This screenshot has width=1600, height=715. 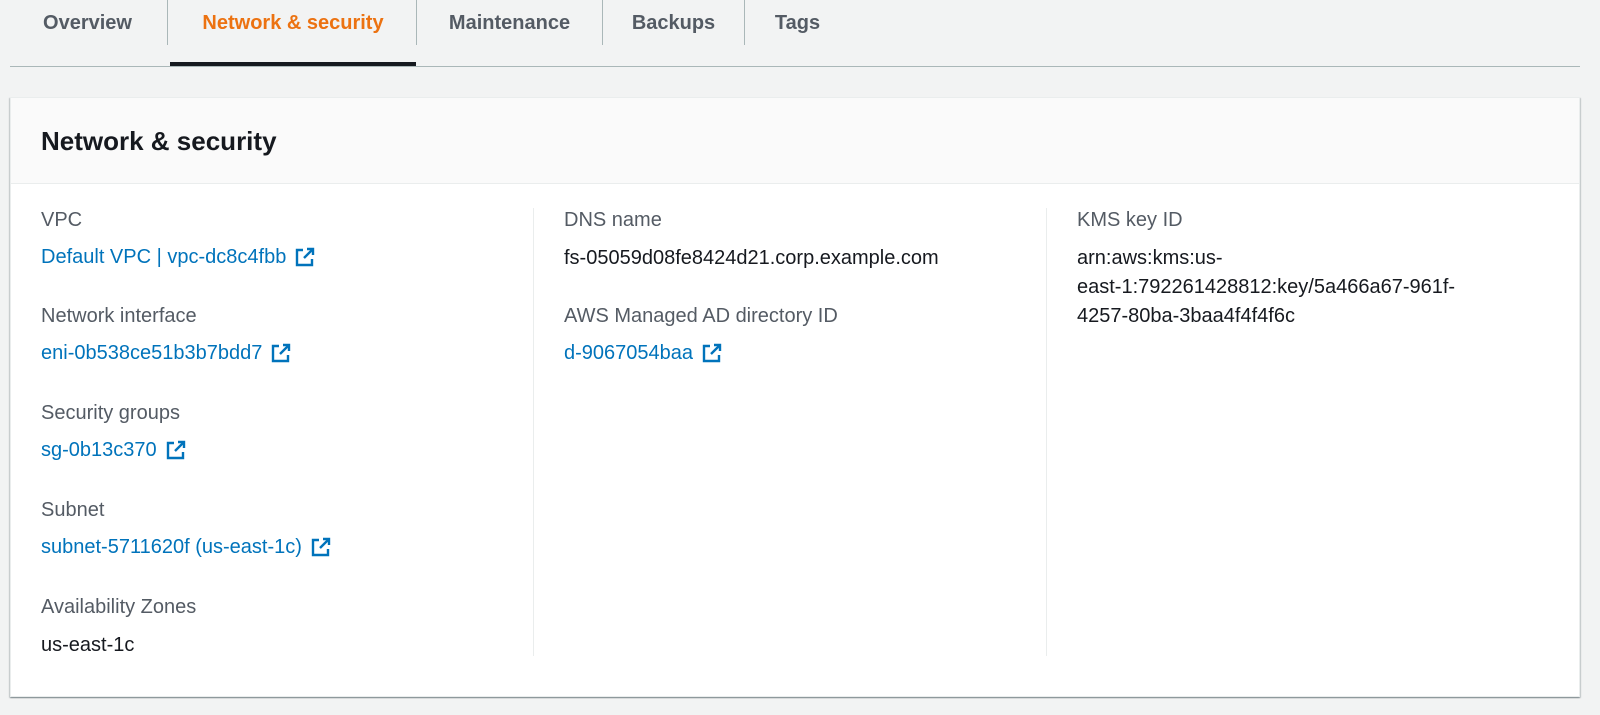 I want to click on subnet-link: subnet-5711620f (us-east-1c), so click(x=186, y=547).